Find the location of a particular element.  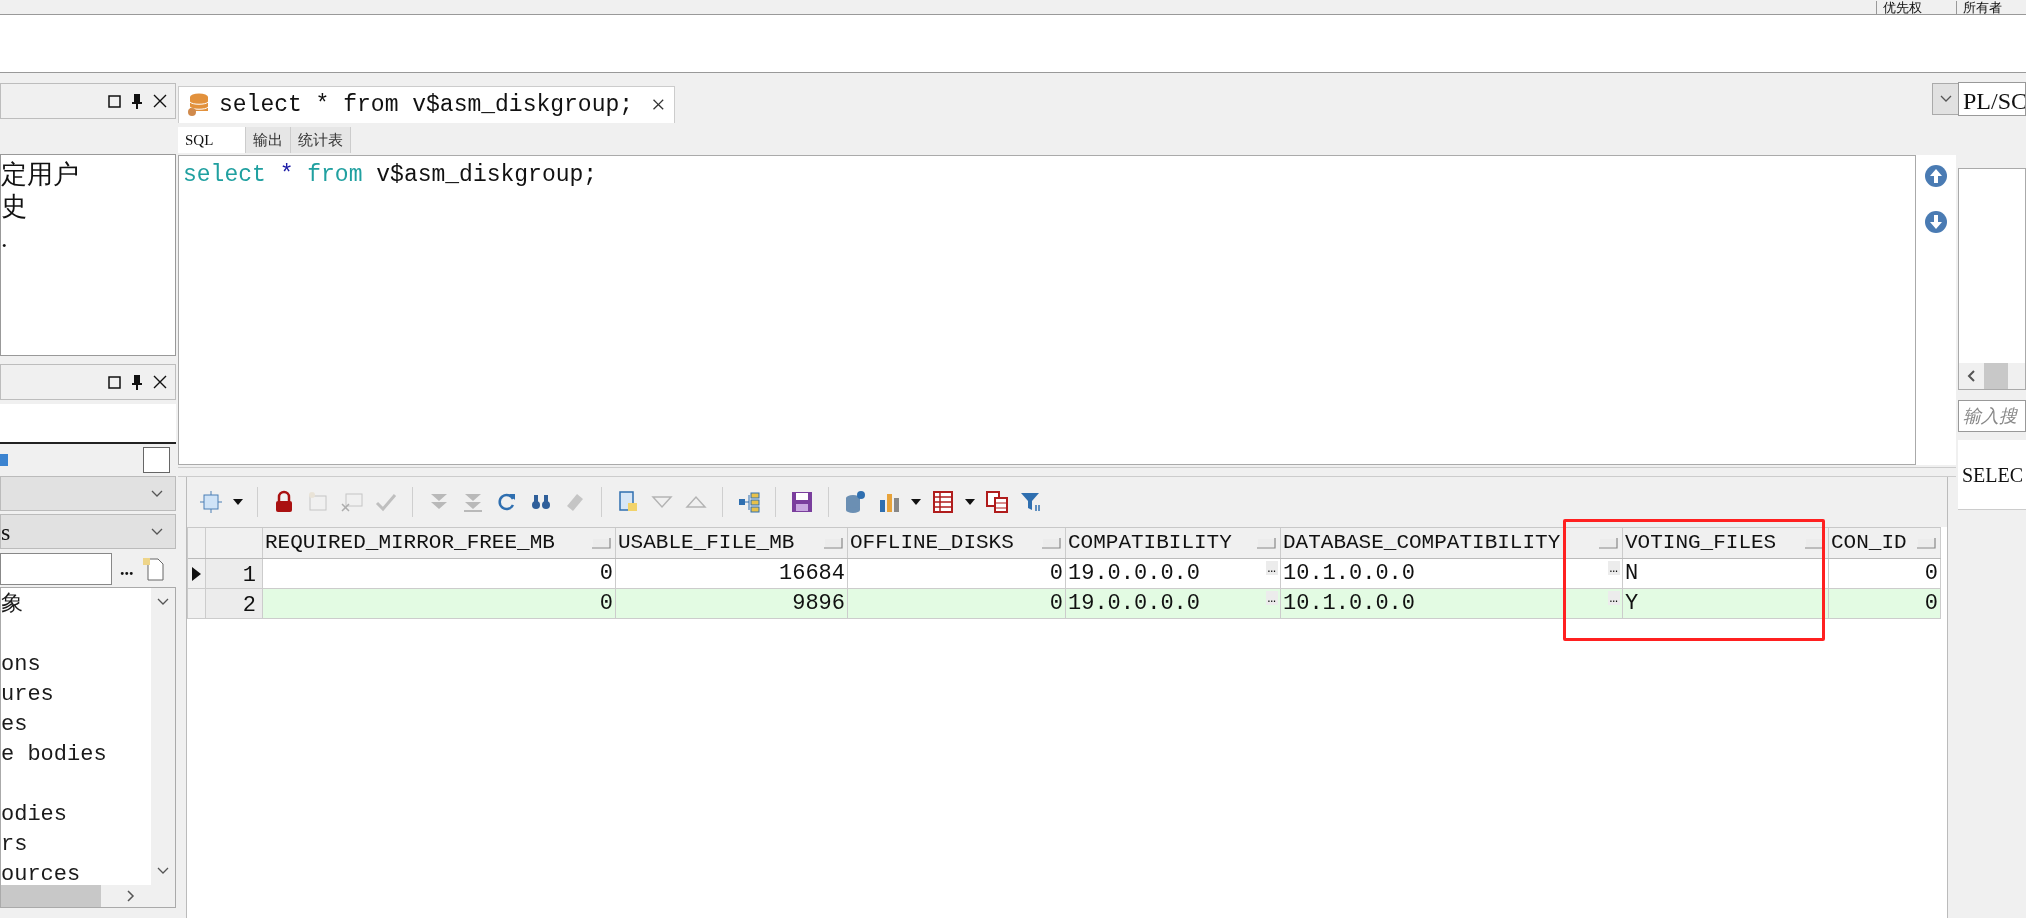

tree-item: e bodies is located at coordinates (76, 755).